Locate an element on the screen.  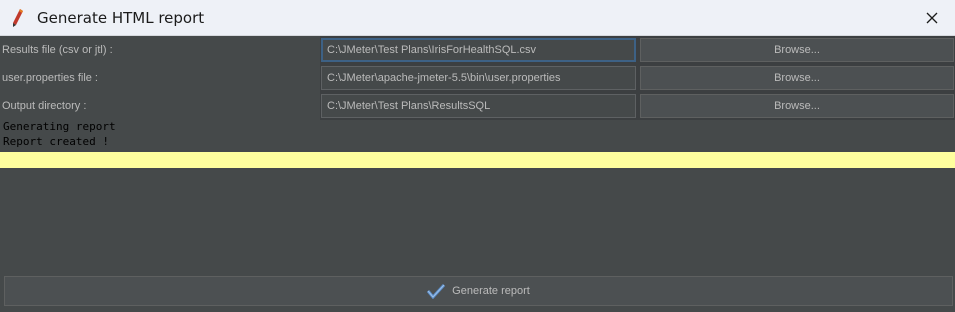
generate-report-button: Generate report is located at coordinates (478, 291).